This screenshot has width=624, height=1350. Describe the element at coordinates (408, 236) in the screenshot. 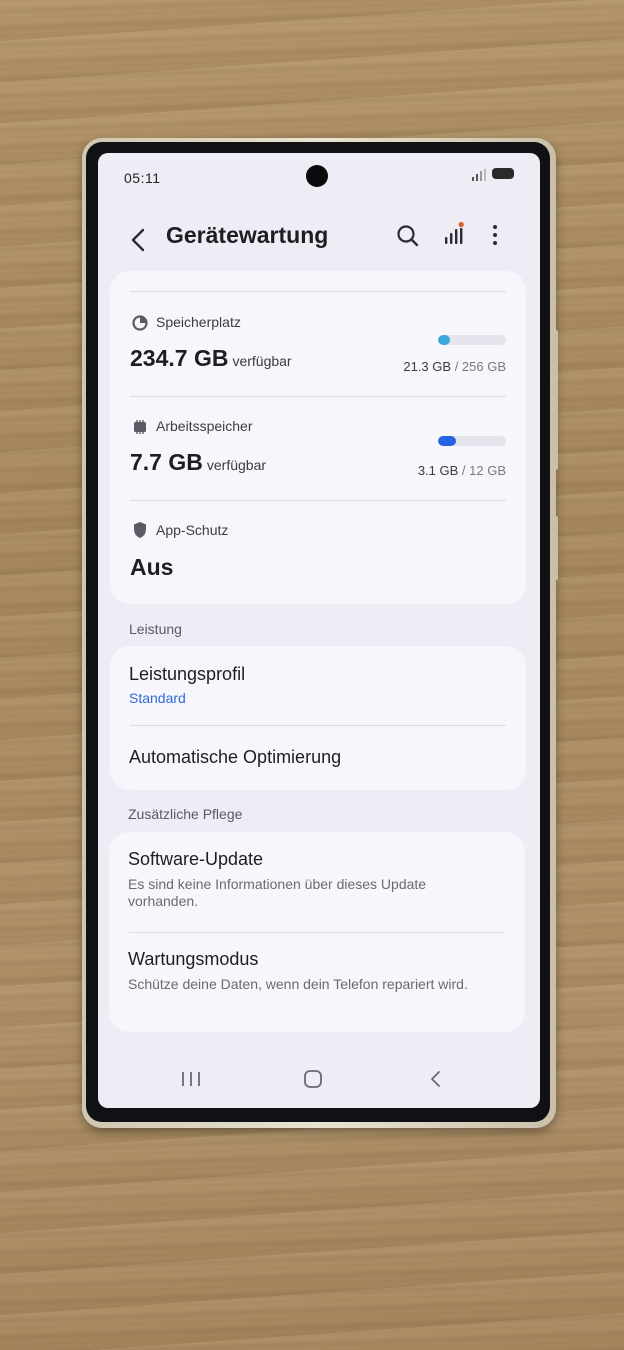

I see `search-icon` at that location.